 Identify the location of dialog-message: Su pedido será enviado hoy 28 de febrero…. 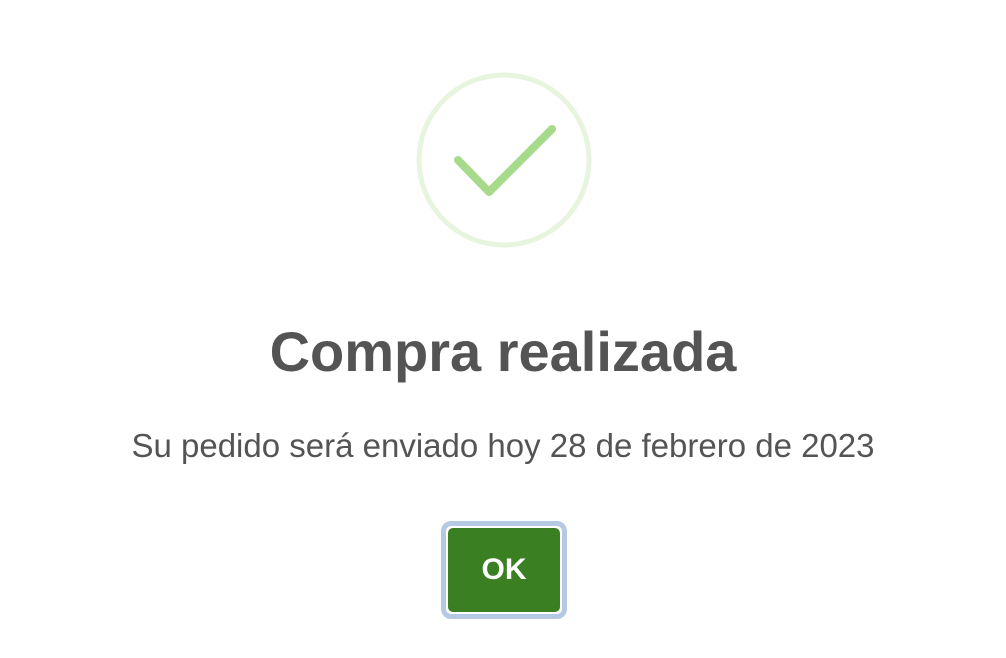
(503, 445).